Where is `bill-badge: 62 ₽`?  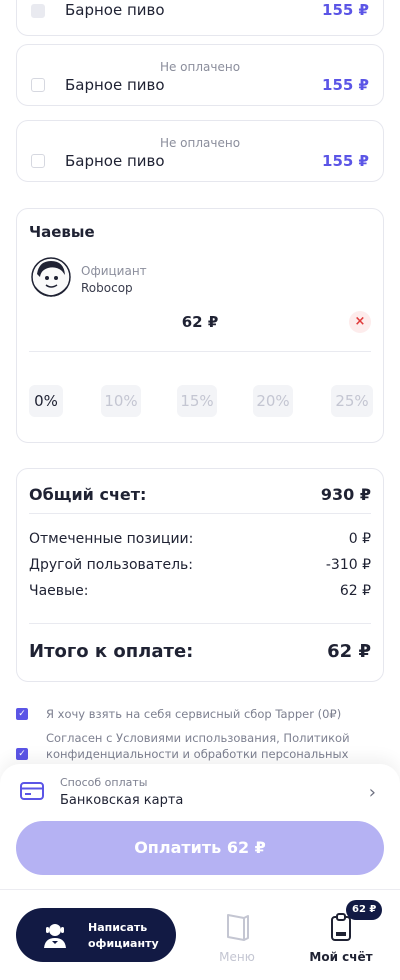
bill-badge: 62 ₽ is located at coordinates (364, 910).